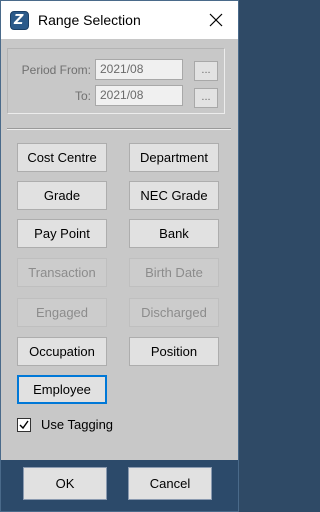 Image resolution: width=320 pixels, height=512 pixels. What do you see at coordinates (19, 20) in the screenshot?
I see `app-logo-icon: Z` at bounding box center [19, 20].